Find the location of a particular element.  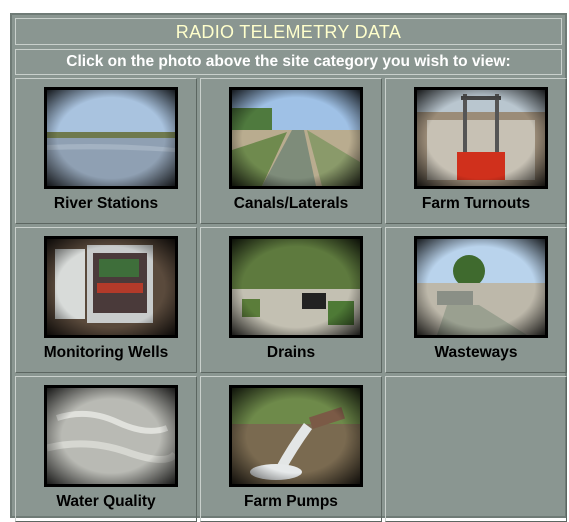

water-surface-photo-icon is located at coordinates (111, 436).